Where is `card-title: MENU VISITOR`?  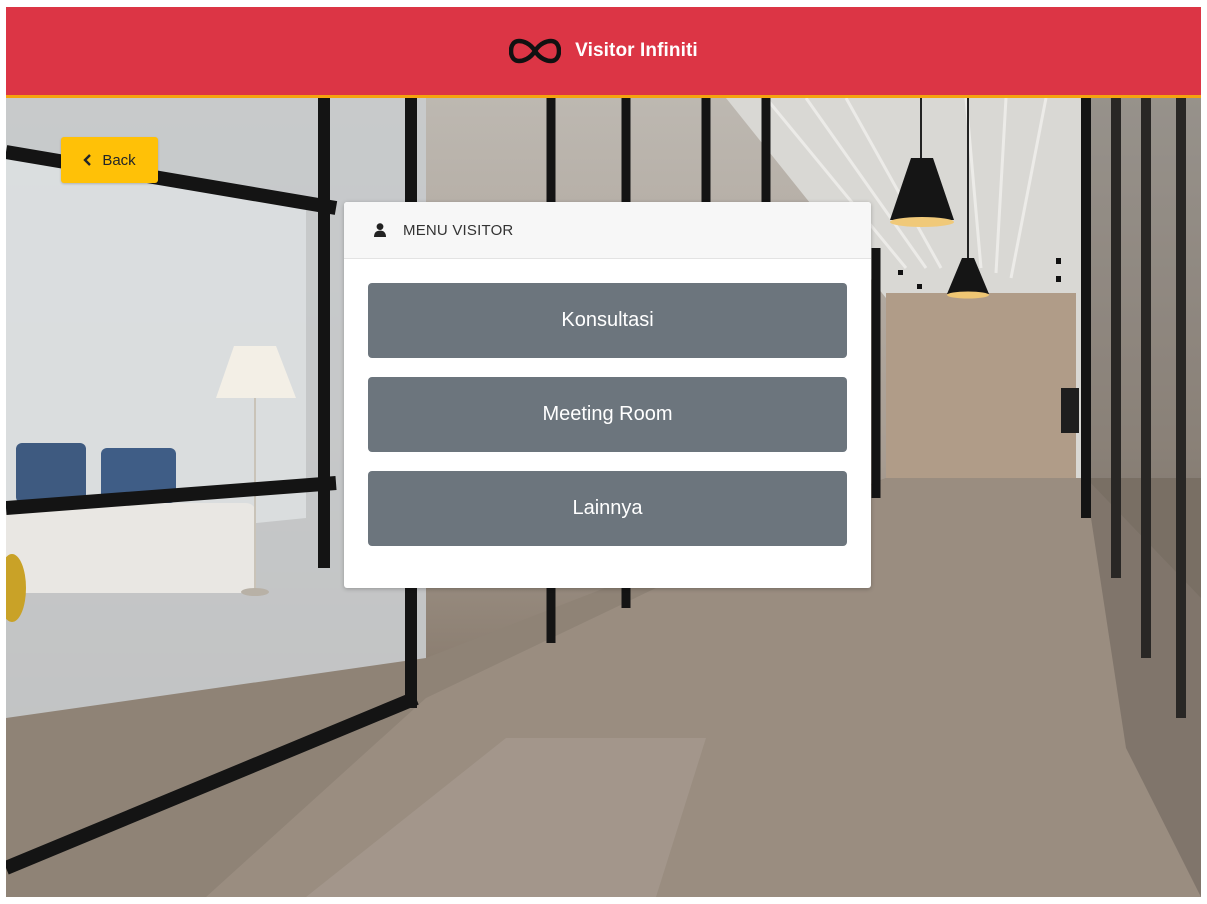
card-title: MENU VISITOR is located at coordinates (458, 230).